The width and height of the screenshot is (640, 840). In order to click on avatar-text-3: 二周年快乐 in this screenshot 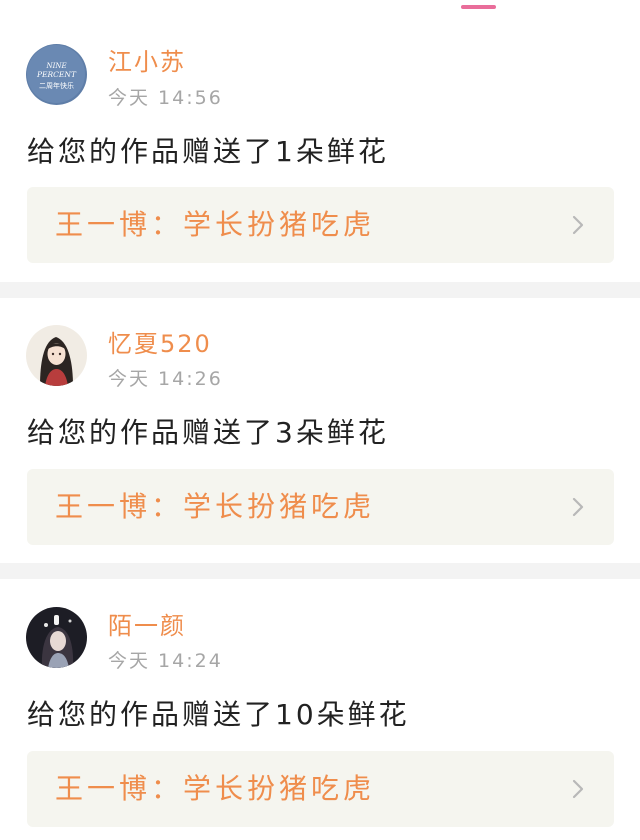, I will do `click(56, 85)`.